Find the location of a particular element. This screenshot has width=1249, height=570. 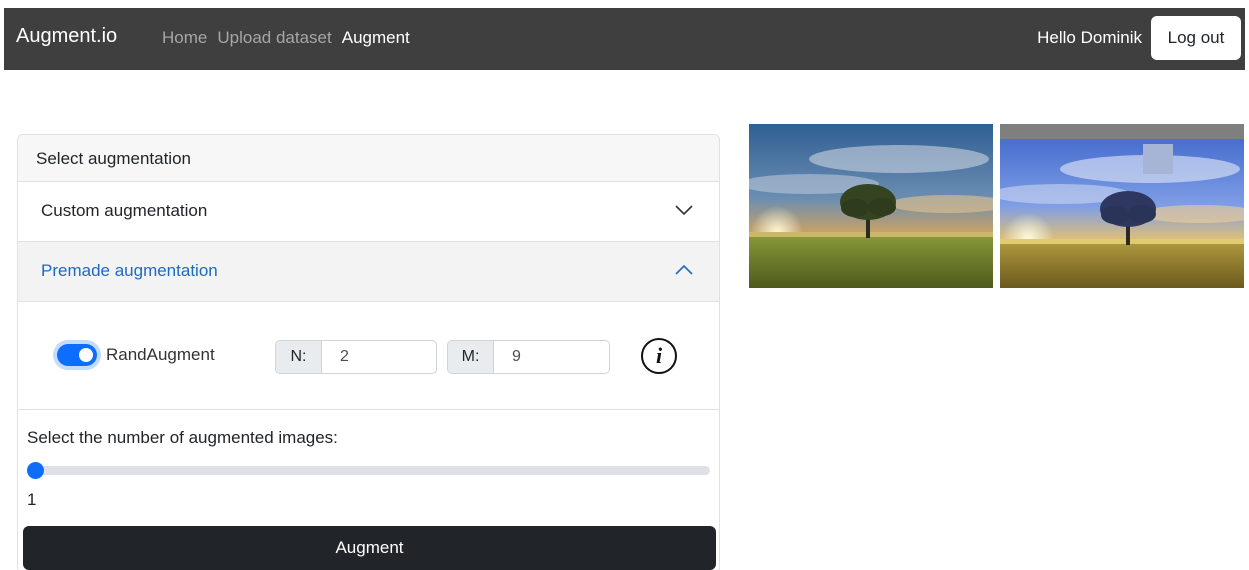

accordion-premade-augmentation: Premade augmentation is located at coordinates (368, 272).